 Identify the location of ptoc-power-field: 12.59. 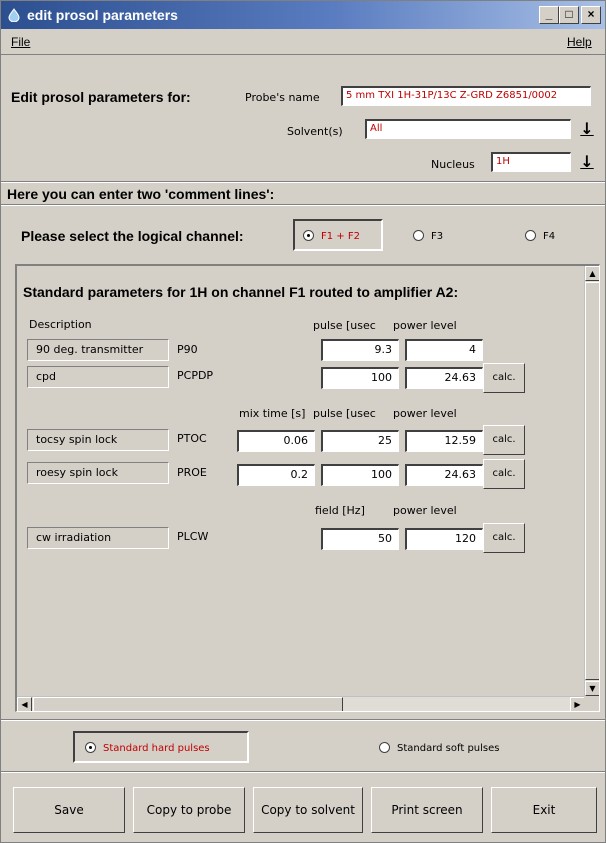
(444, 441).